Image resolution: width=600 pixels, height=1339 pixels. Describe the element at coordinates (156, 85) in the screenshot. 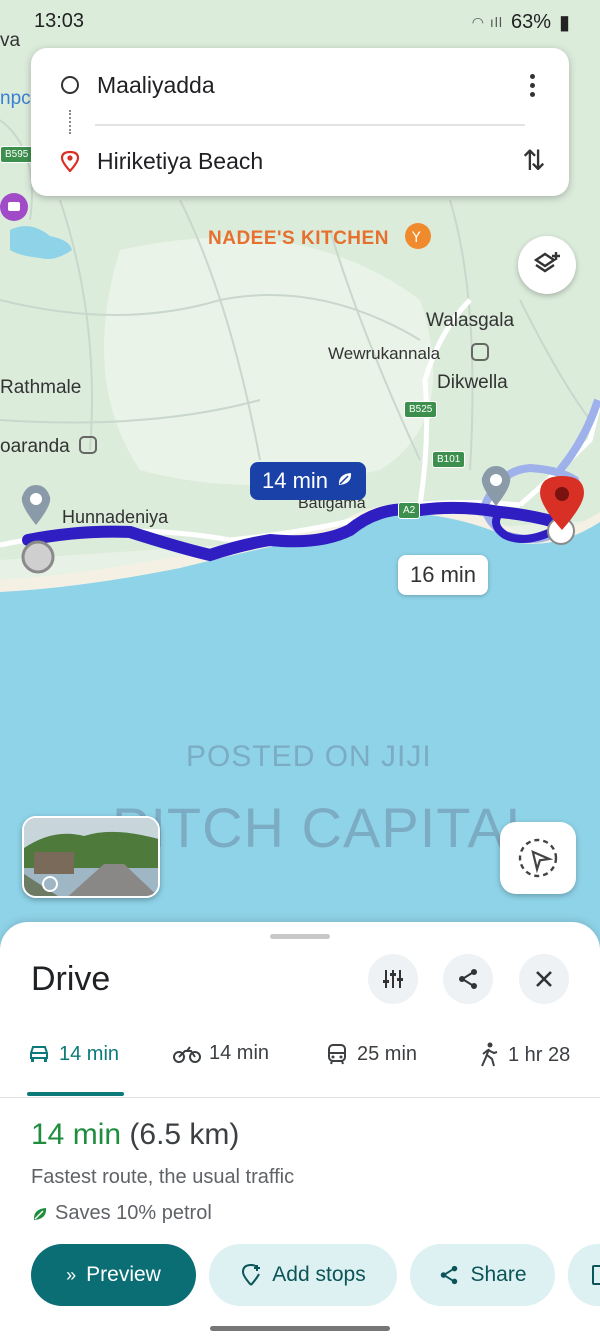

I see `origin-field: Maaliyadda` at that location.